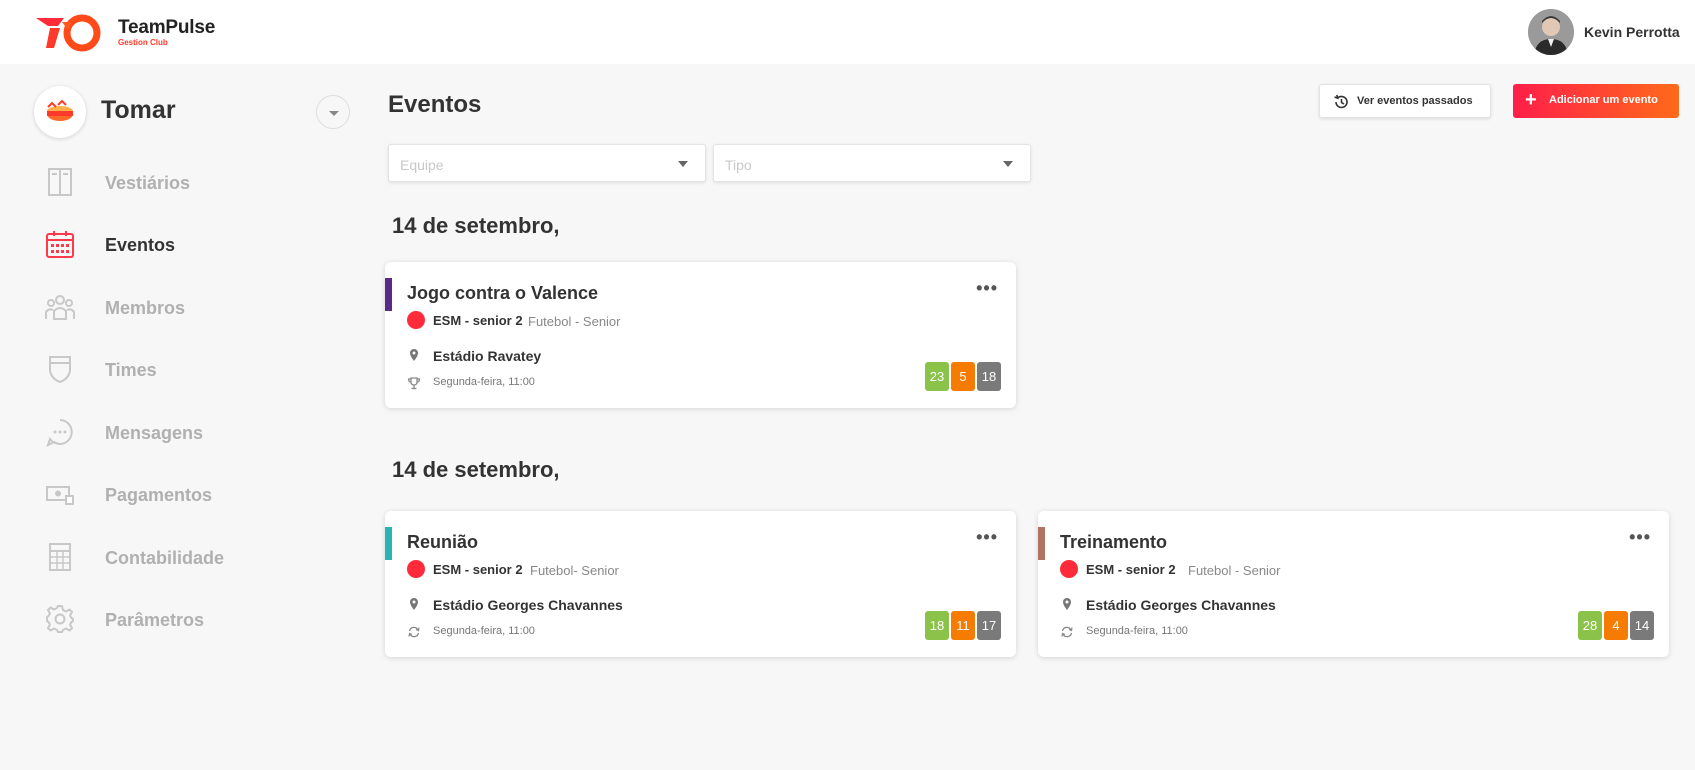 The height and width of the screenshot is (770, 1695). I want to click on attendance-no-count: 14, so click(1642, 625).